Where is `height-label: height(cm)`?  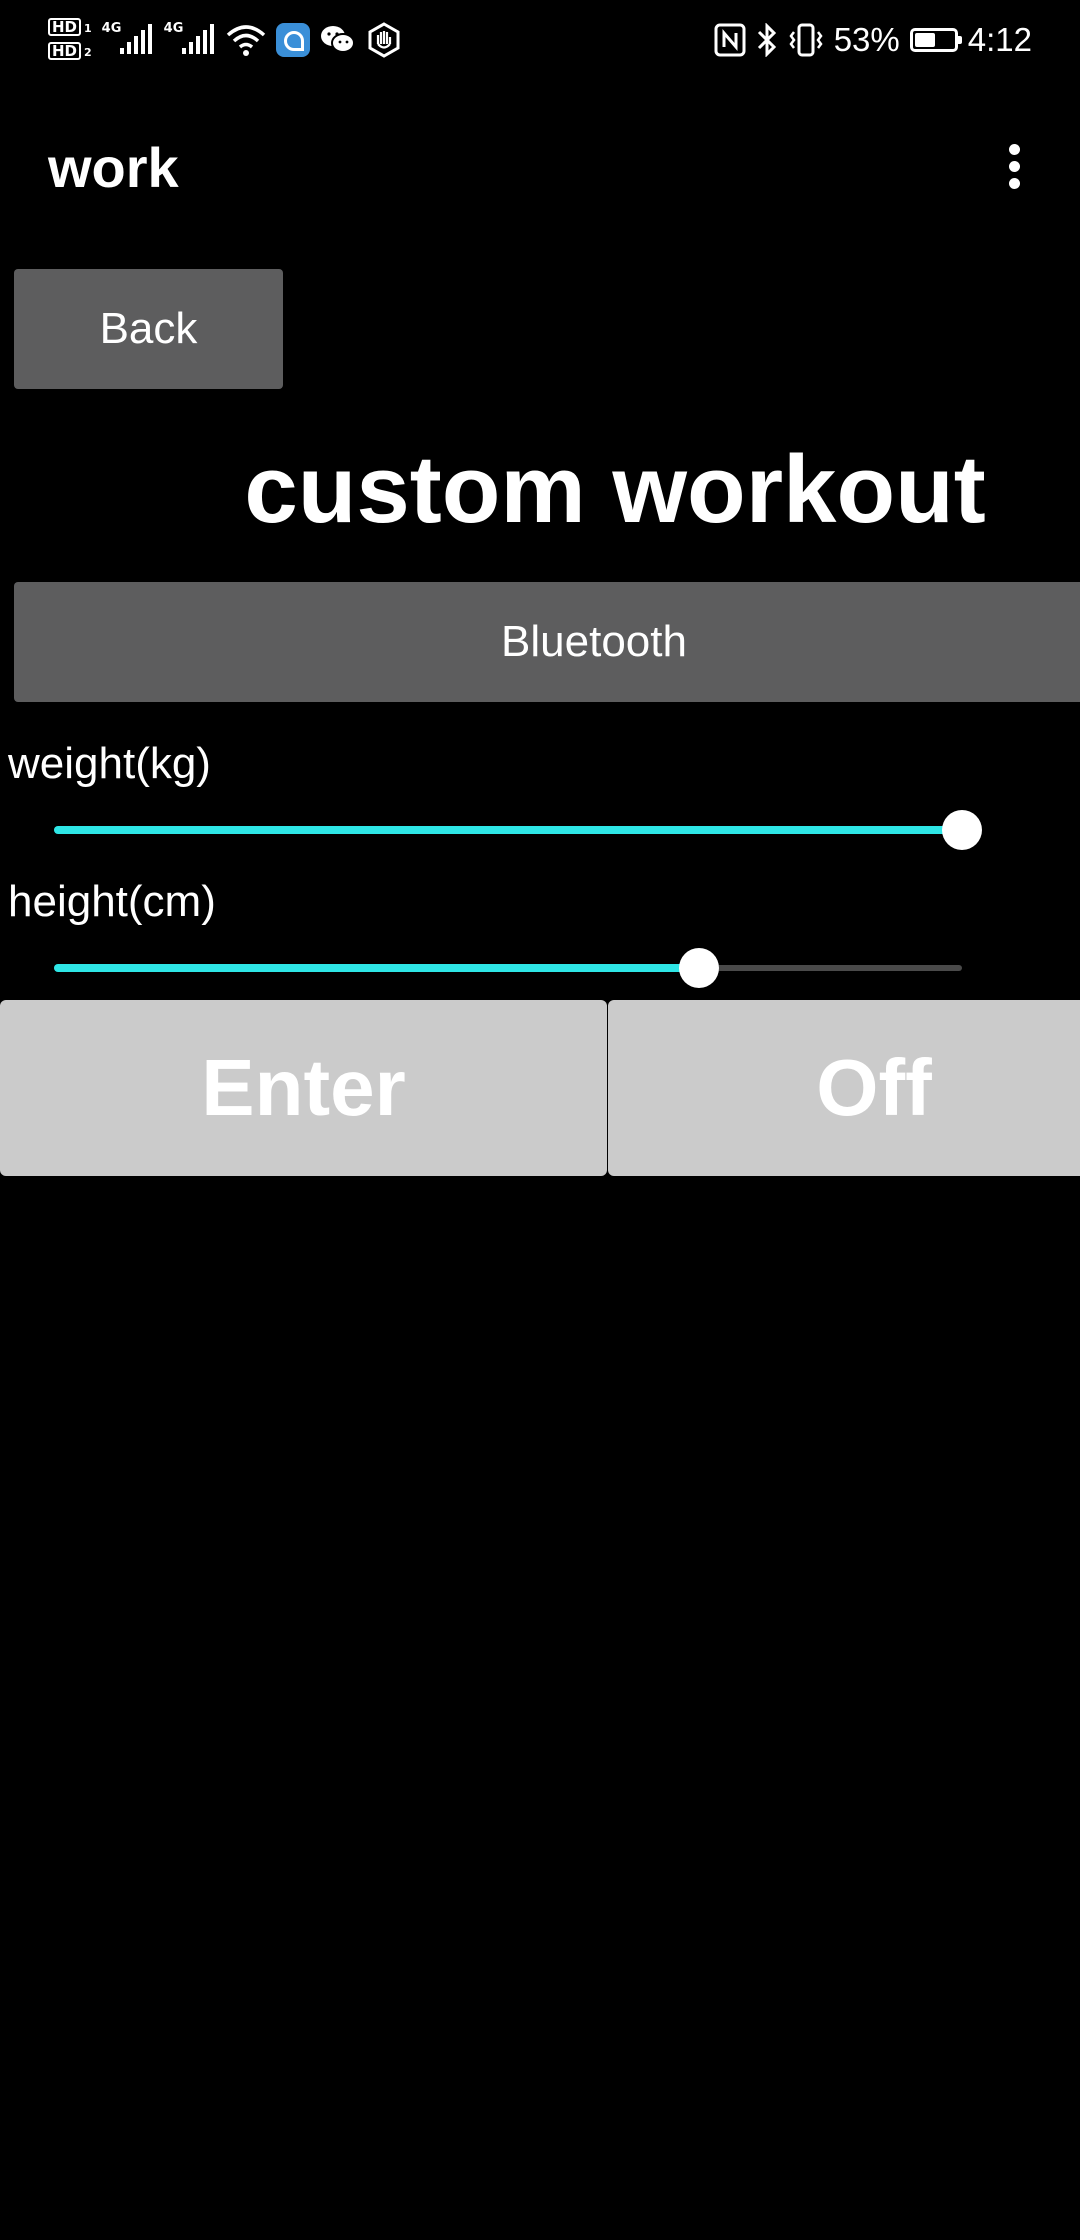
height-label: height(cm) is located at coordinates (112, 901).